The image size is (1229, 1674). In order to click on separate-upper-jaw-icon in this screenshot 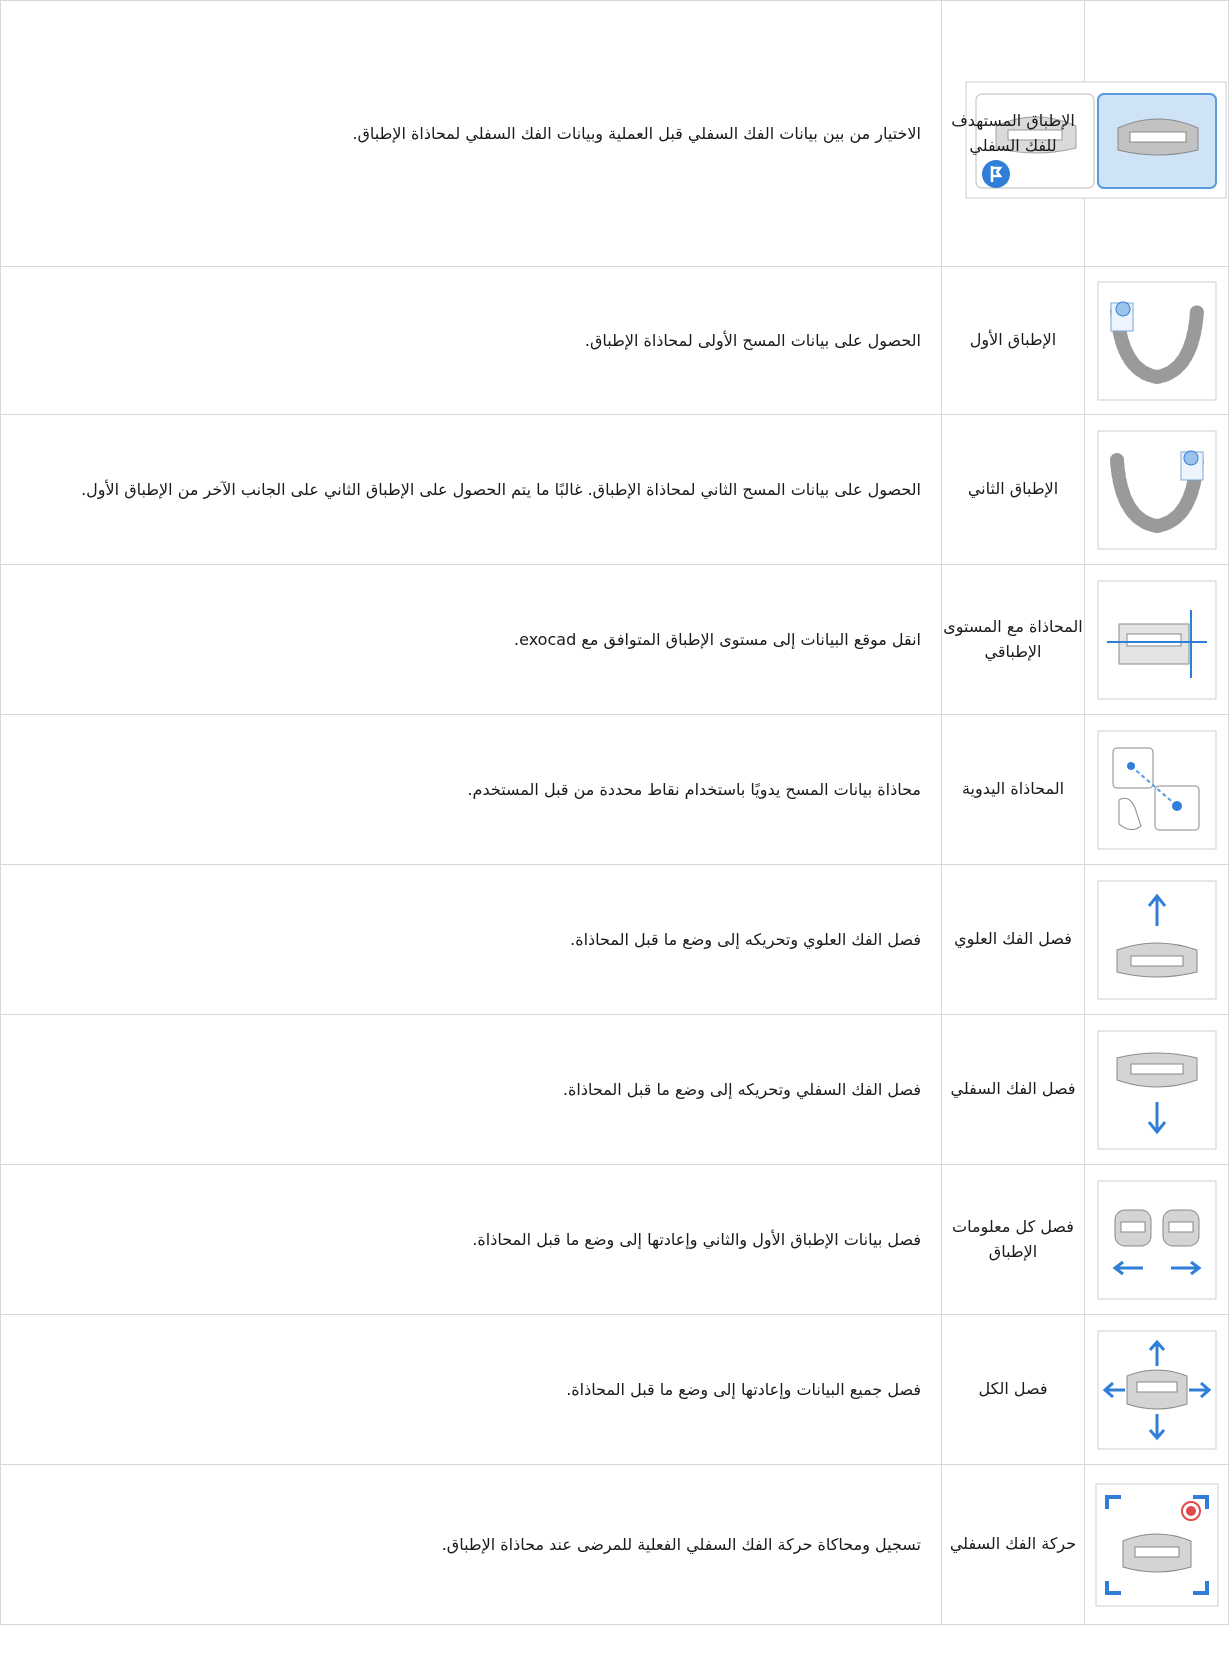, I will do `click(1157, 940)`.